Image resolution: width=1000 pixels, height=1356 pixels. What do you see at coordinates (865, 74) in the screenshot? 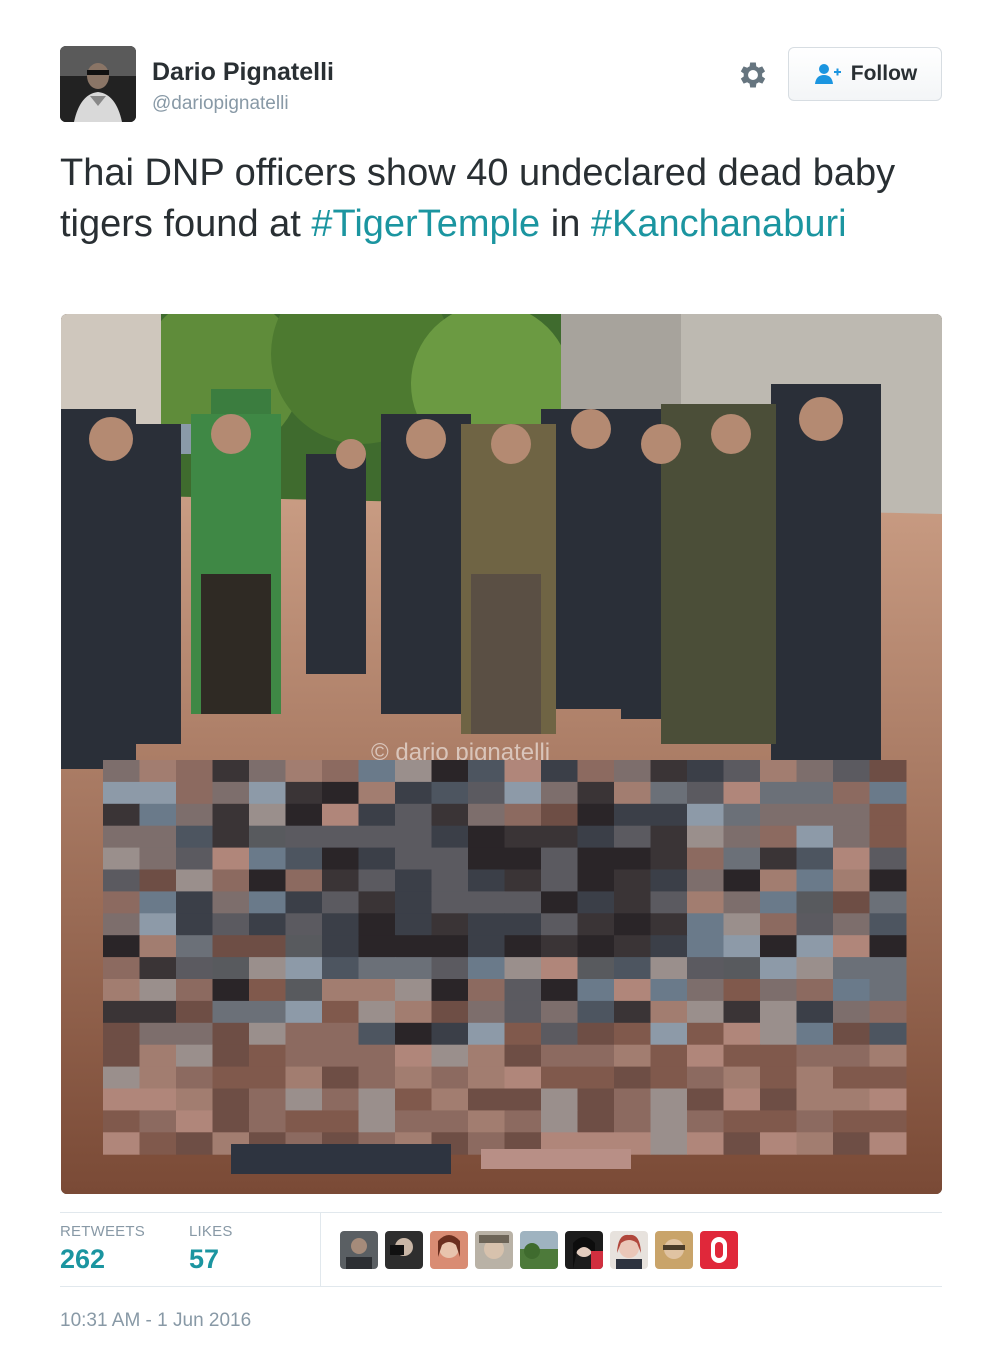
I see `follow-button: Follow` at bounding box center [865, 74].